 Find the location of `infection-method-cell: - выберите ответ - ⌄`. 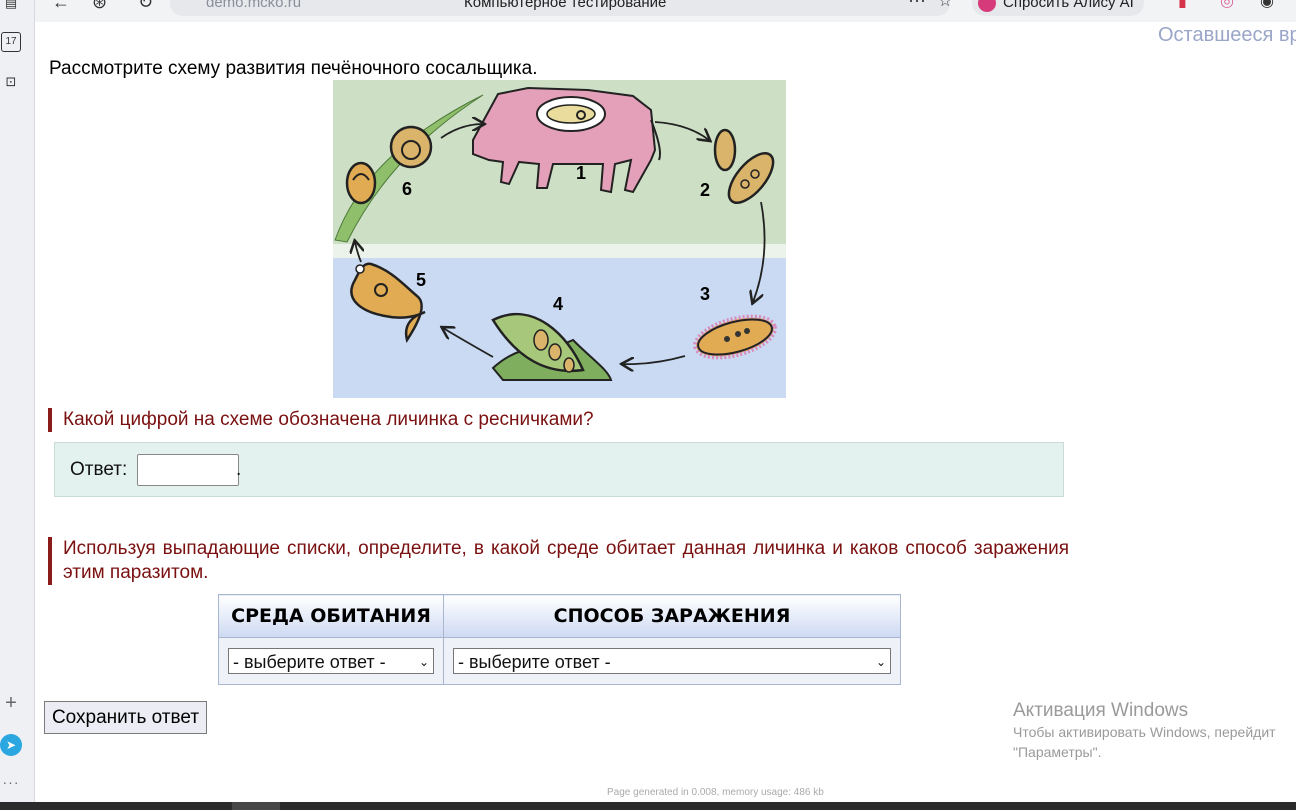

infection-method-cell: - выберите ответ - ⌄ is located at coordinates (672, 661).